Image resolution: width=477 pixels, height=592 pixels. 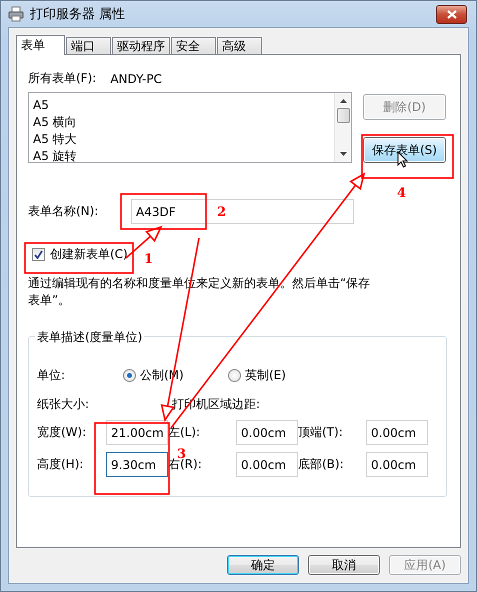 I want to click on step-number: 1, so click(x=149, y=259).